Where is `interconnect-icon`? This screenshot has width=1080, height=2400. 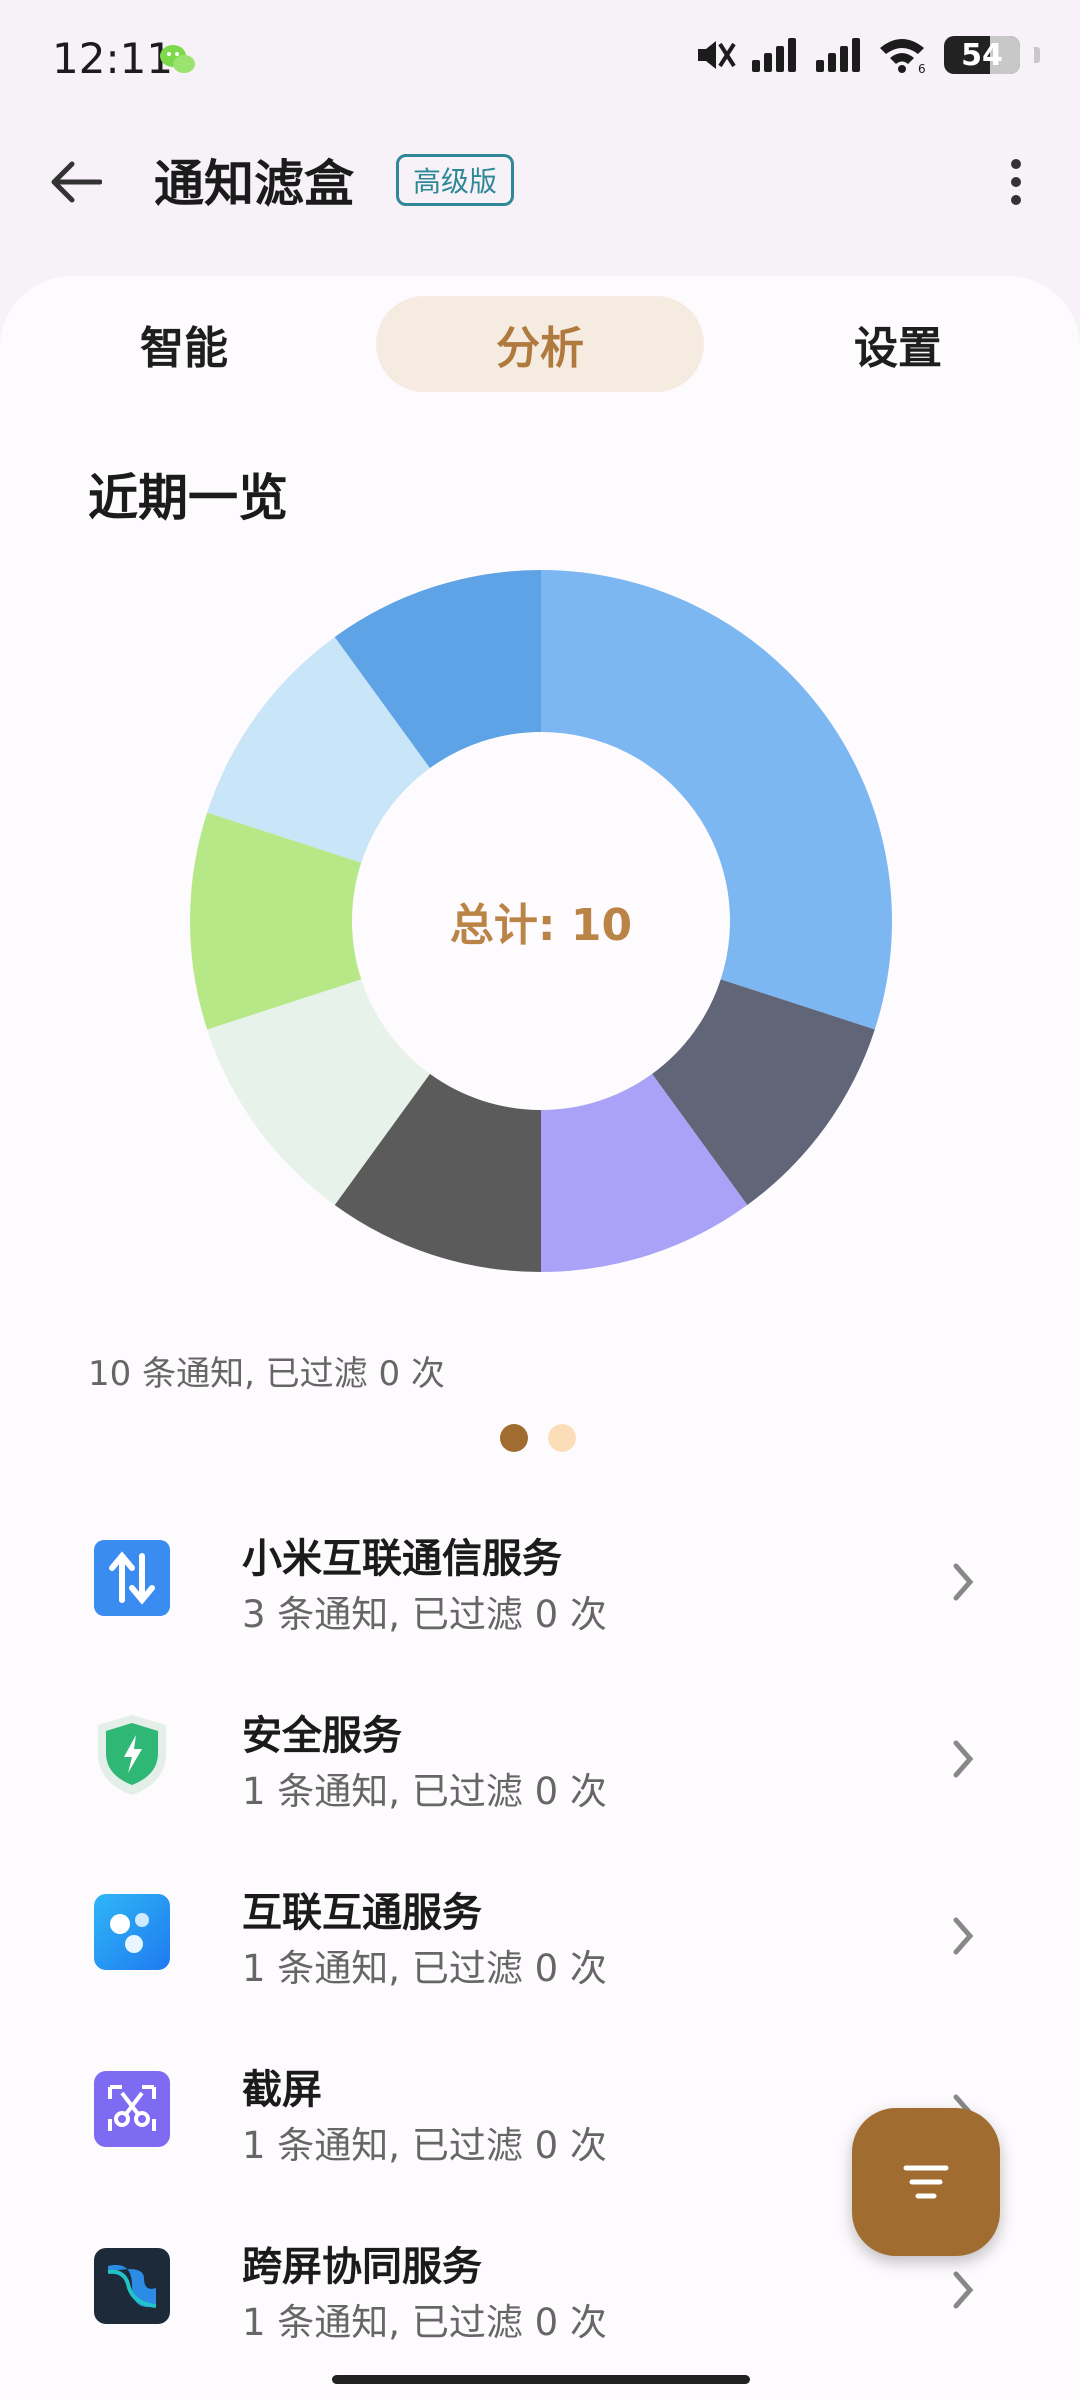
interconnect-icon is located at coordinates (132, 1932).